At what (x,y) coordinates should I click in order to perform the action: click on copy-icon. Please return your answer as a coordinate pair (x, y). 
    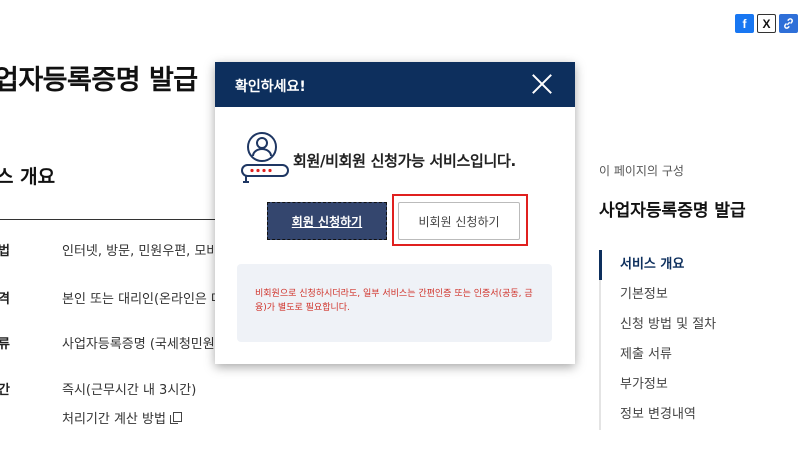
    Looking at the image, I should click on (175, 418).